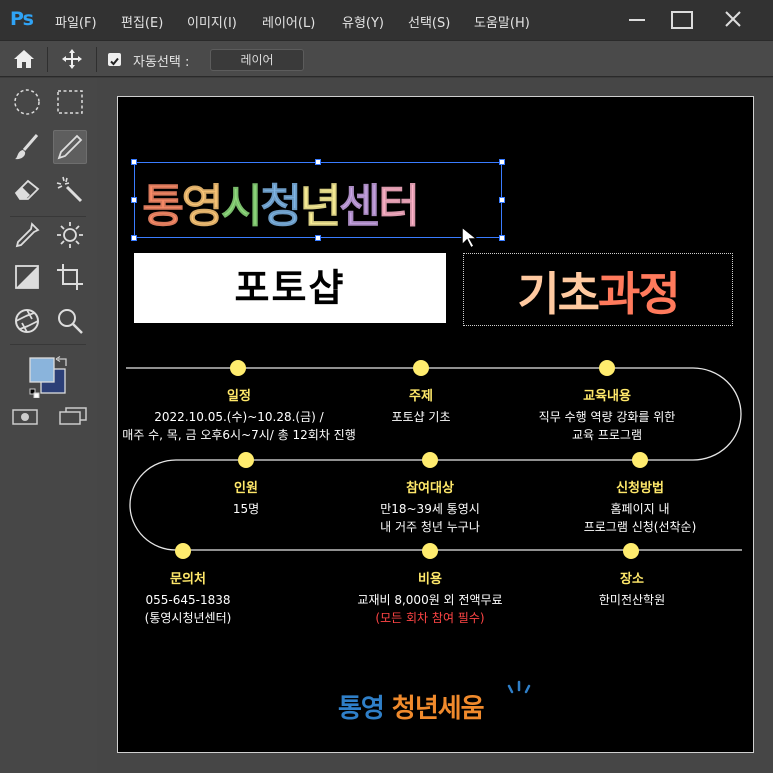 The width and height of the screenshot is (773, 773). What do you see at coordinates (430, 488) in the screenshot?
I see `info-title: 참여대상` at bounding box center [430, 488].